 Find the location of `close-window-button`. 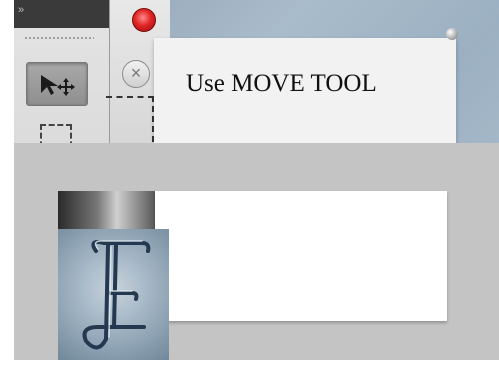

close-window-button is located at coordinates (144, 20).